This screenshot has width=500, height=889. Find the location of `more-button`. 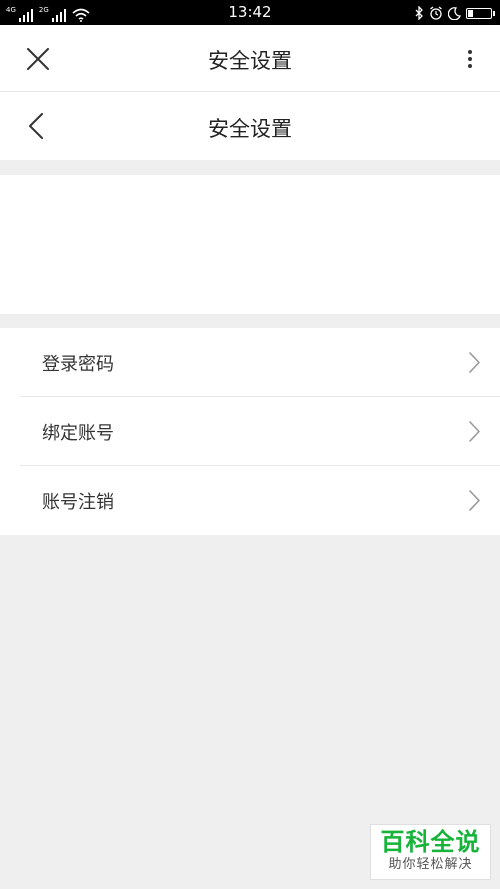

more-button is located at coordinates (470, 59).